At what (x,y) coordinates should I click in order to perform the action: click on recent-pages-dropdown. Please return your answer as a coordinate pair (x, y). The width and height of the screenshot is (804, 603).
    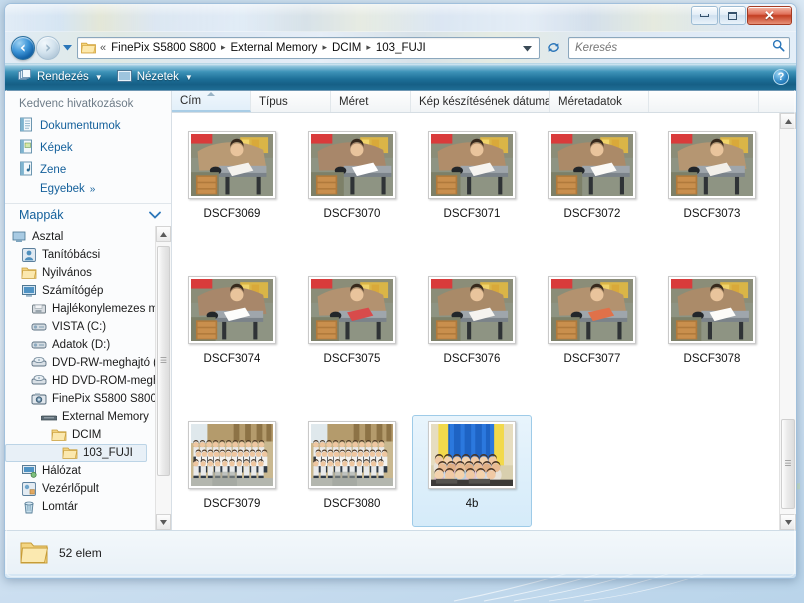
    Looking at the image, I should click on (67, 48).